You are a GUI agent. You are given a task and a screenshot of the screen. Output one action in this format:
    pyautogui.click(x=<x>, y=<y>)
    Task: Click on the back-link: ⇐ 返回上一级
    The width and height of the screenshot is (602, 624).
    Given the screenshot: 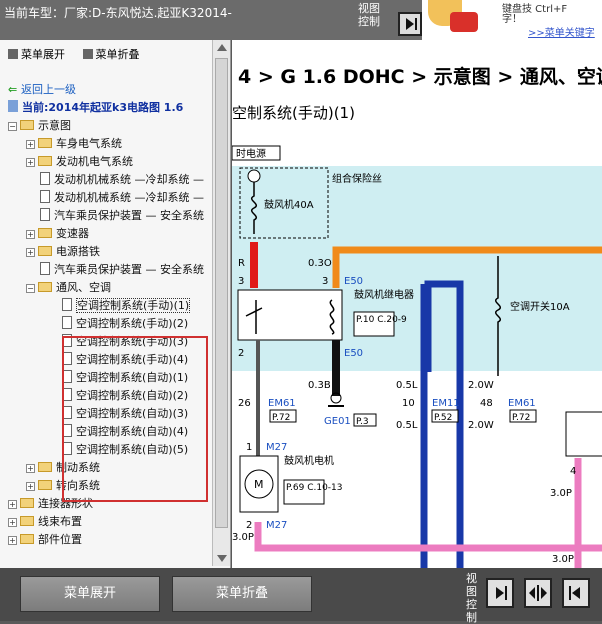 What is the action you would take?
    pyautogui.click(x=42, y=90)
    